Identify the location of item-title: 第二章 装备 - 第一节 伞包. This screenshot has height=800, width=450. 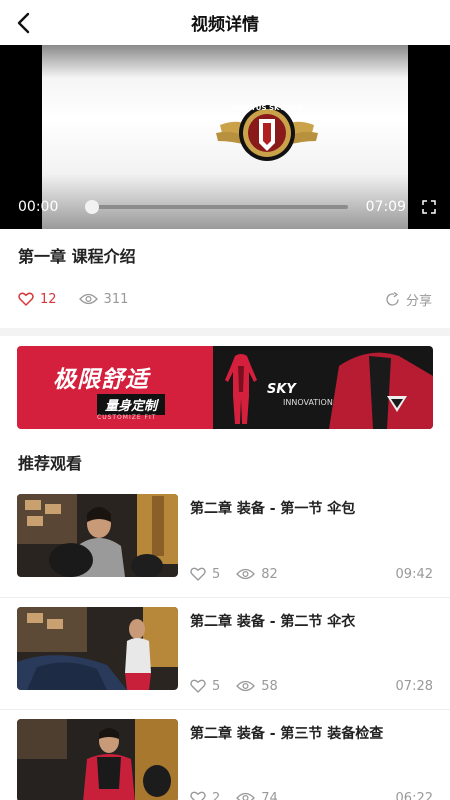
(273, 509).